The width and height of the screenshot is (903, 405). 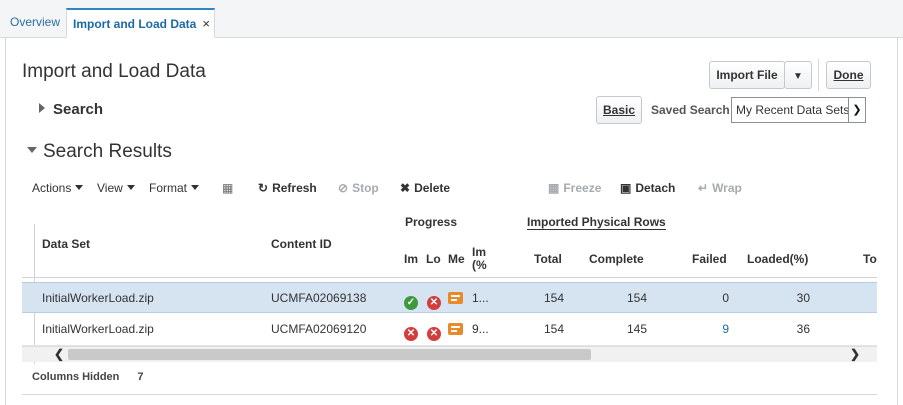 I want to click on cell-loaded-pct: 36, so click(x=803, y=329).